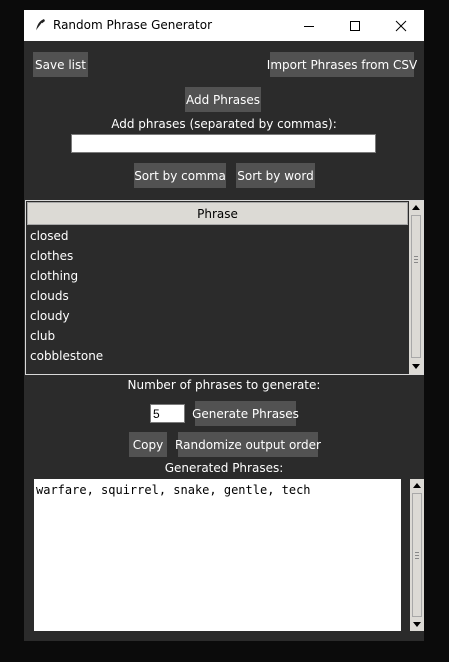 The image size is (449, 662). Describe the element at coordinates (342, 64) in the screenshot. I see `import-csv-button: Import Phrases from CSV` at that location.